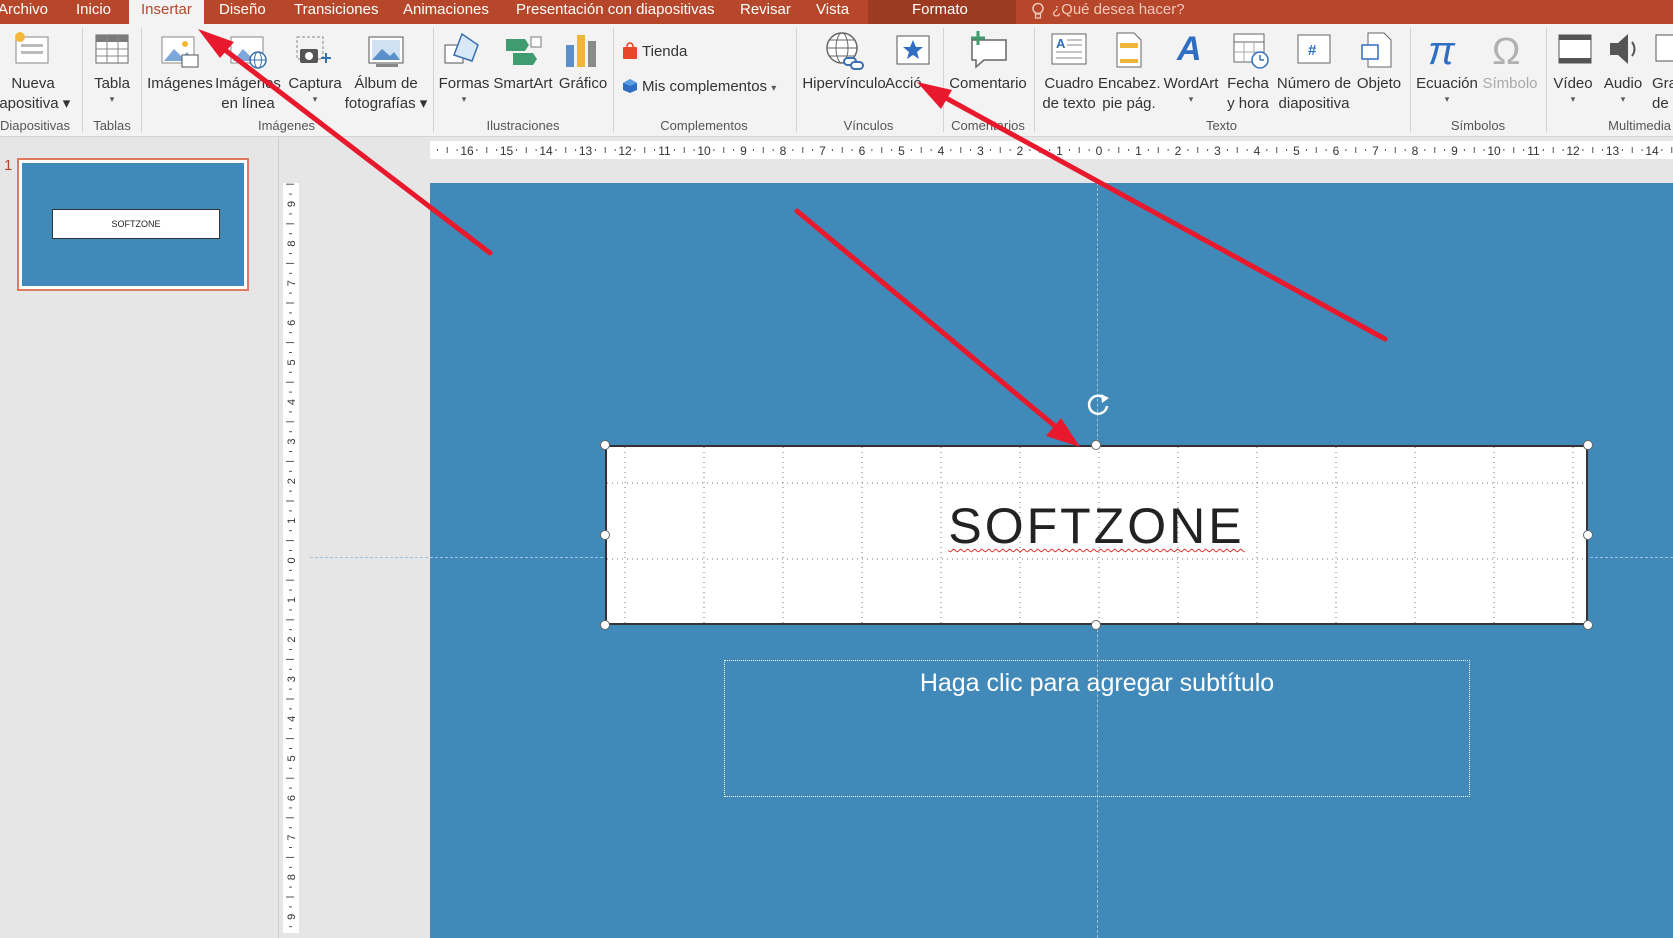 This screenshot has height=938, width=1673. I want to click on slide-thumbnail: SOFTZONE, so click(133, 224).